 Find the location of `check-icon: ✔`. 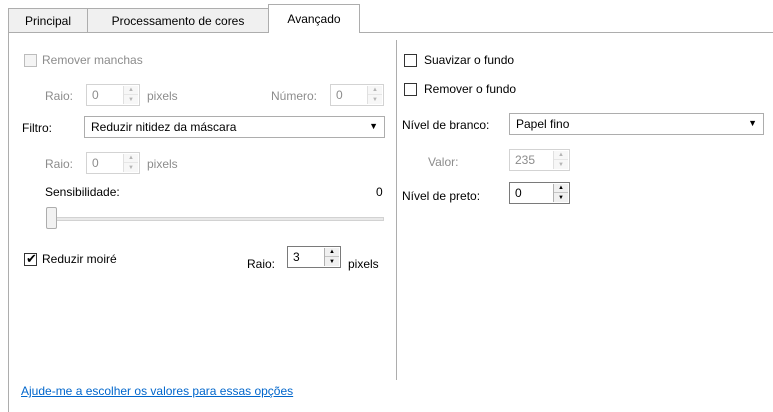

check-icon: ✔ is located at coordinates (31, 258).